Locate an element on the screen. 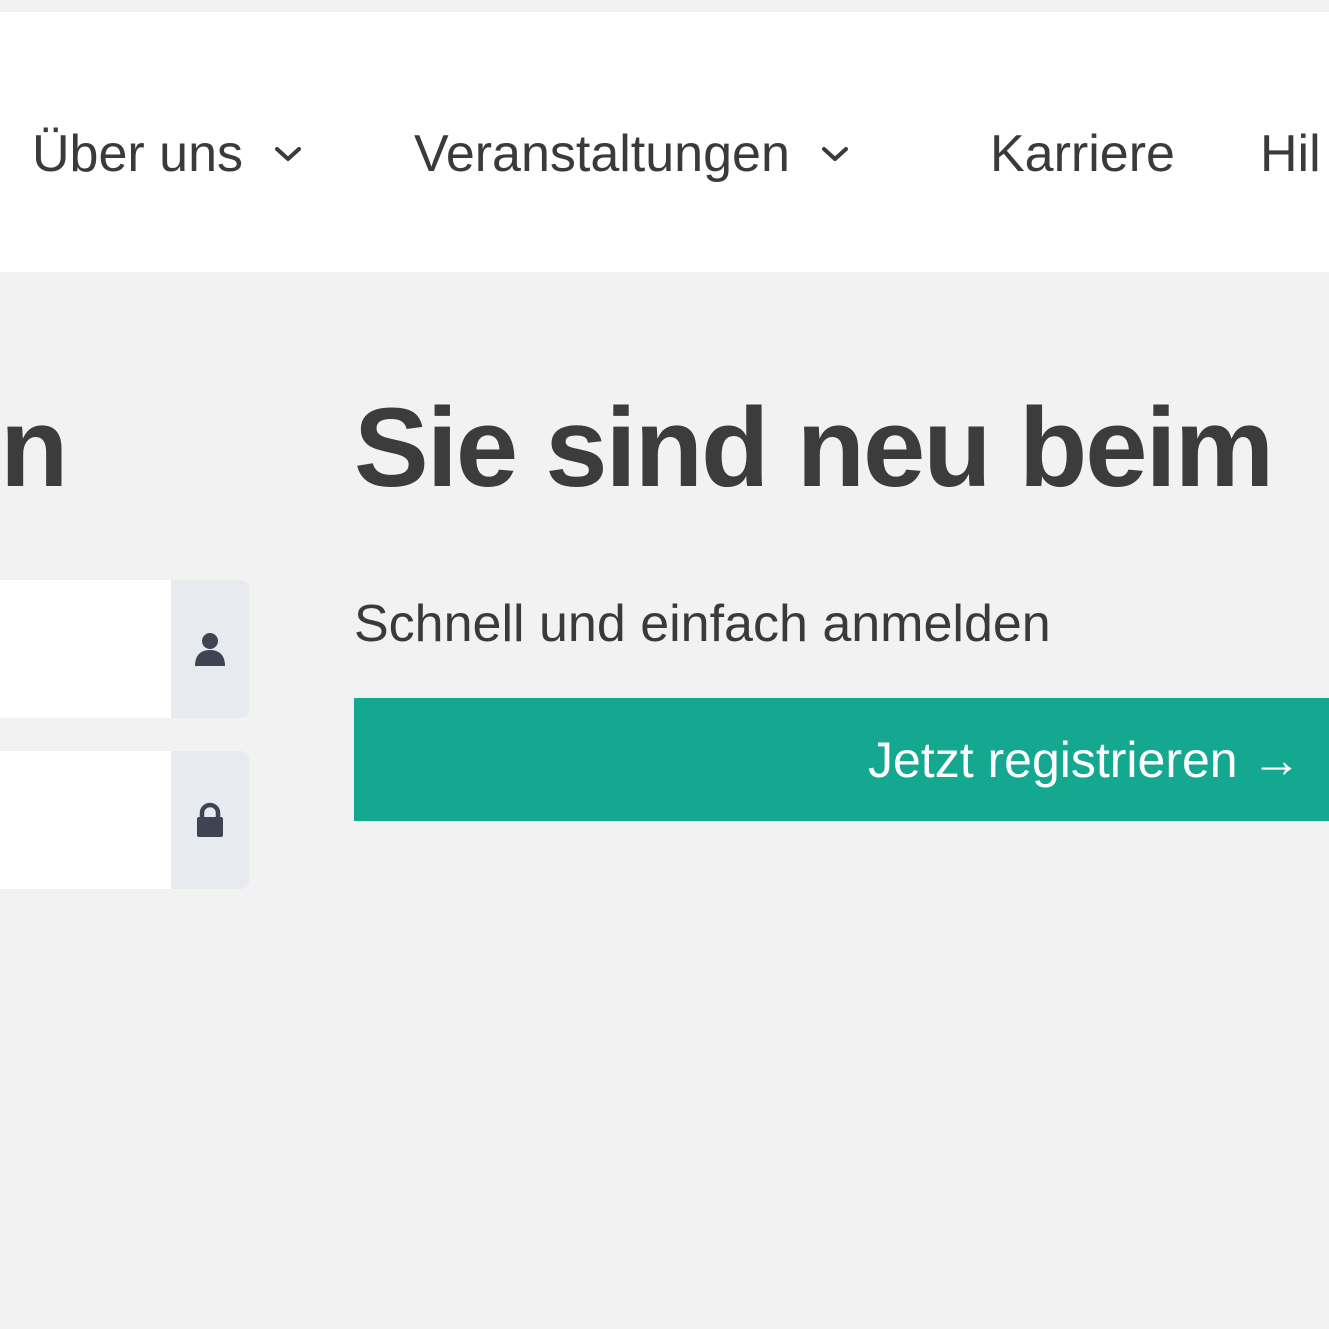 The image size is (1329, 1329). register-button-label: Jetzt registrieren → is located at coordinates (1085, 760).